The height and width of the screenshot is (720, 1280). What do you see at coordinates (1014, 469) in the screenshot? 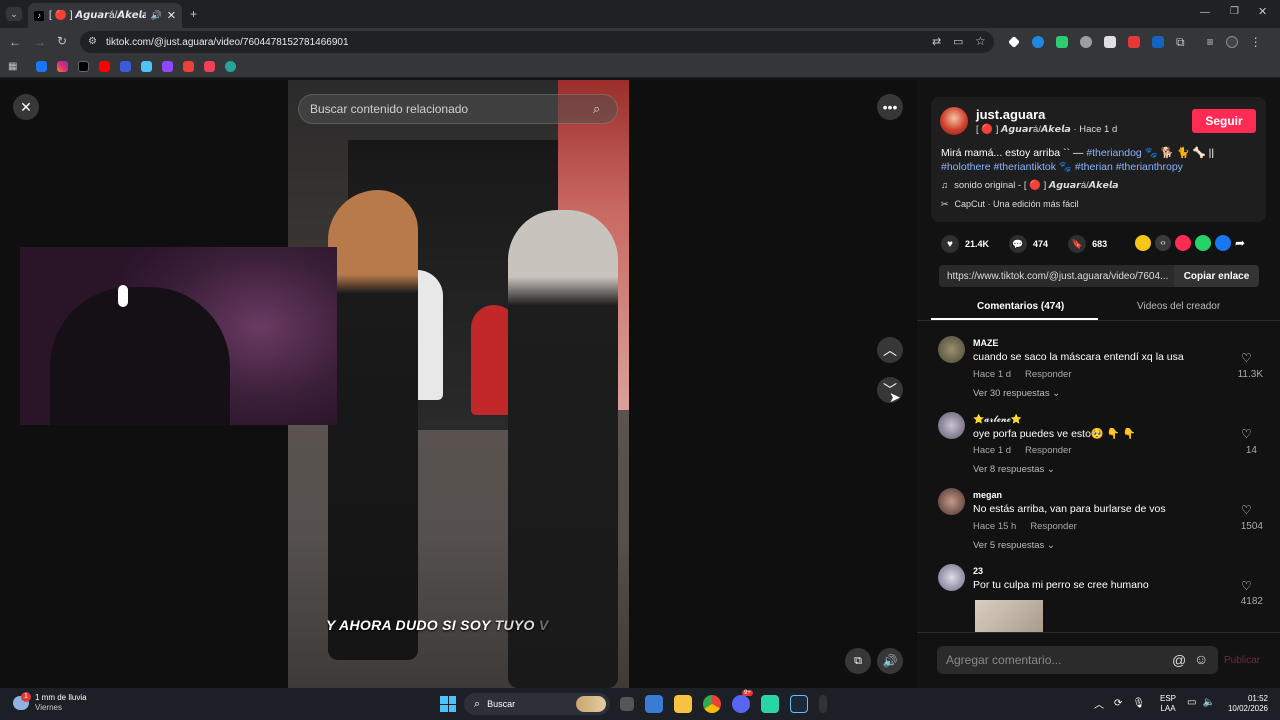
I see `view-replies-button: Ver 8 respuestas ⌄` at bounding box center [1014, 469].